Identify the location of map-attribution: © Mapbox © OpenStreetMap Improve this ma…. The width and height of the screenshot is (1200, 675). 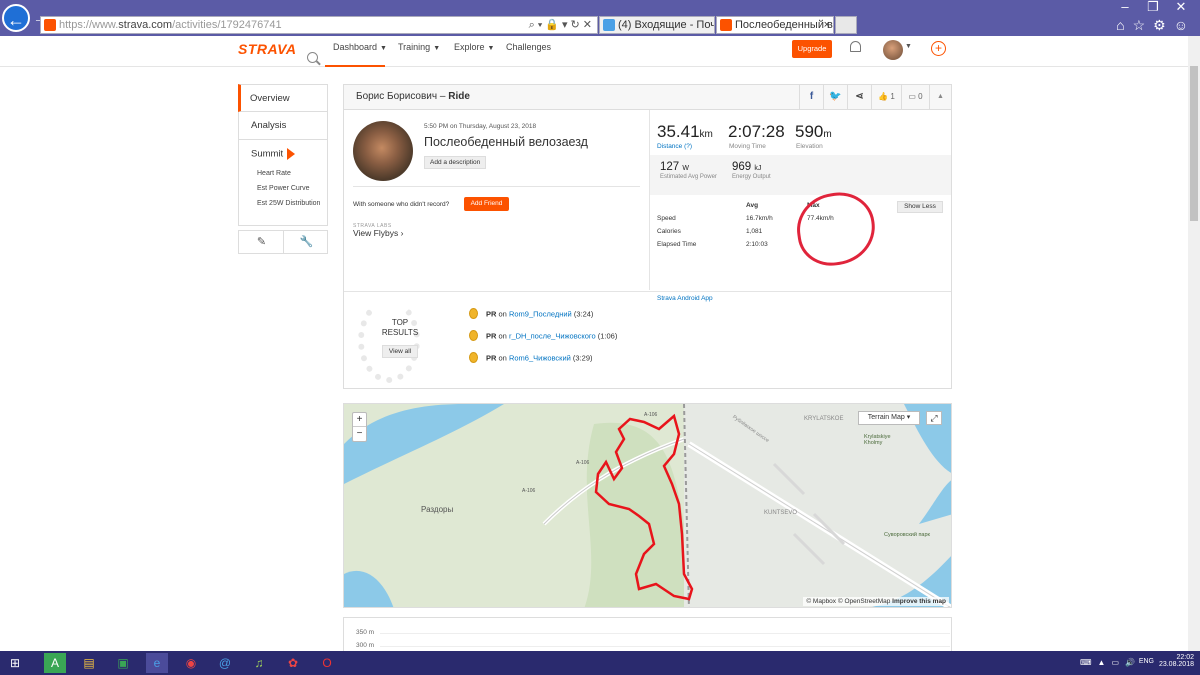
(876, 601).